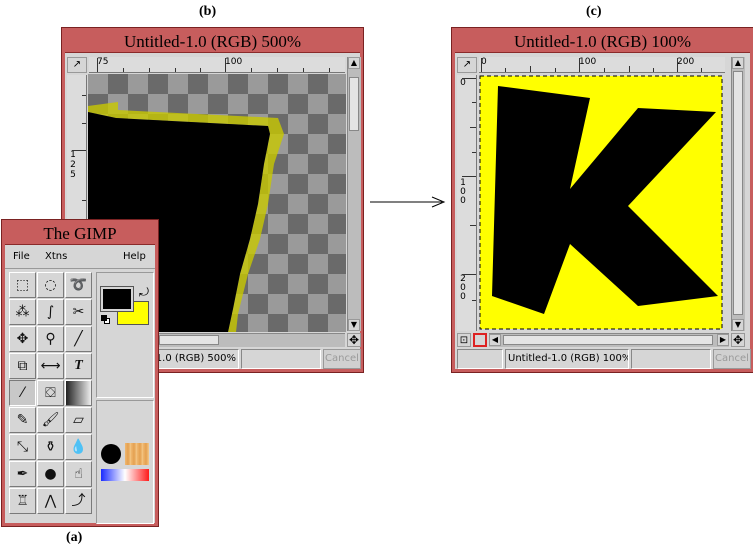 The width and height of the screenshot is (753, 547). I want to click on status-text: Untitled-1.0 (RGB) 100%, so click(567, 359).